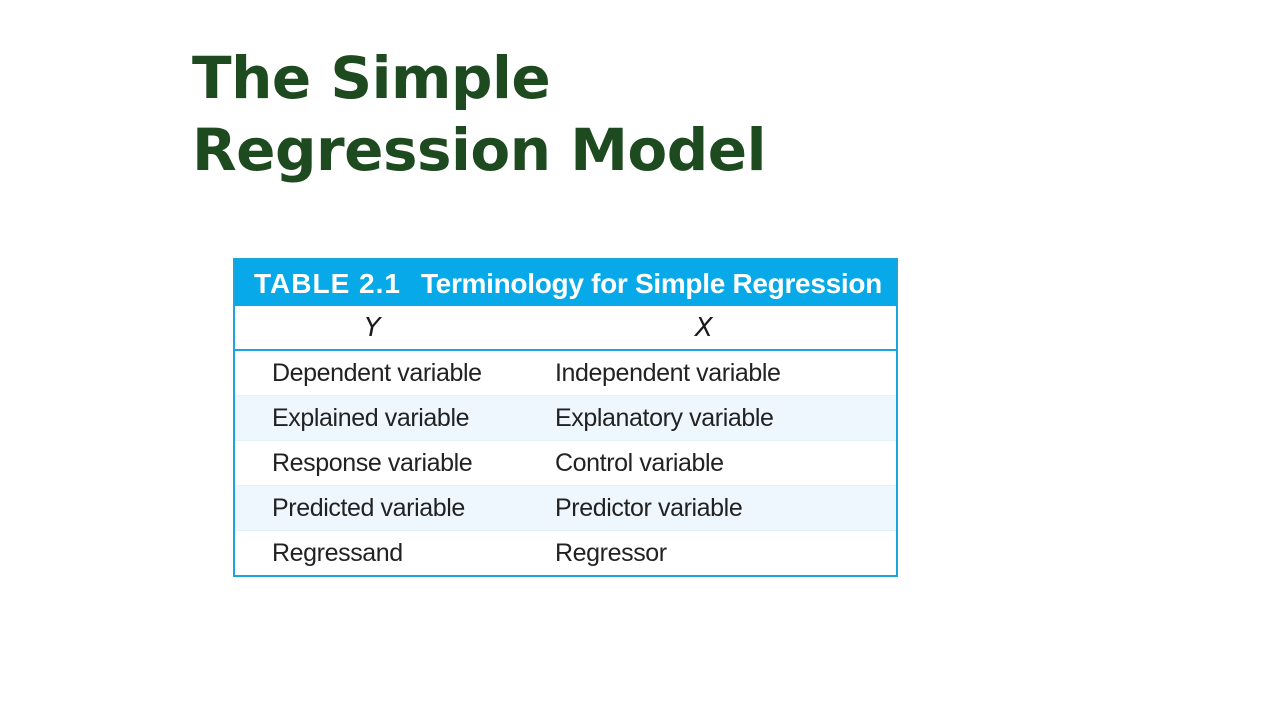 The height and width of the screenshot is (720, 1280). Describe the element at coordinates (377, 373) in the screenshot. I see `table-cell-y: Dependent variable` at that location.